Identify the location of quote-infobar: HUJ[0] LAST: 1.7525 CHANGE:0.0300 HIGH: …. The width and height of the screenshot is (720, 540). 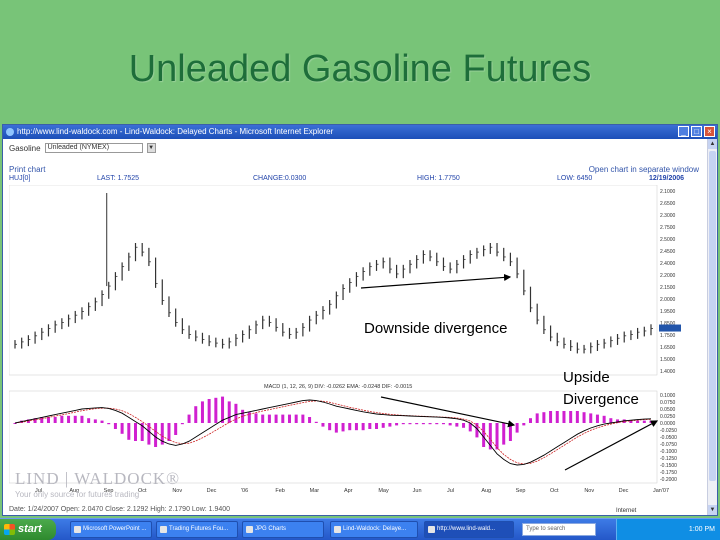
(355, 180).